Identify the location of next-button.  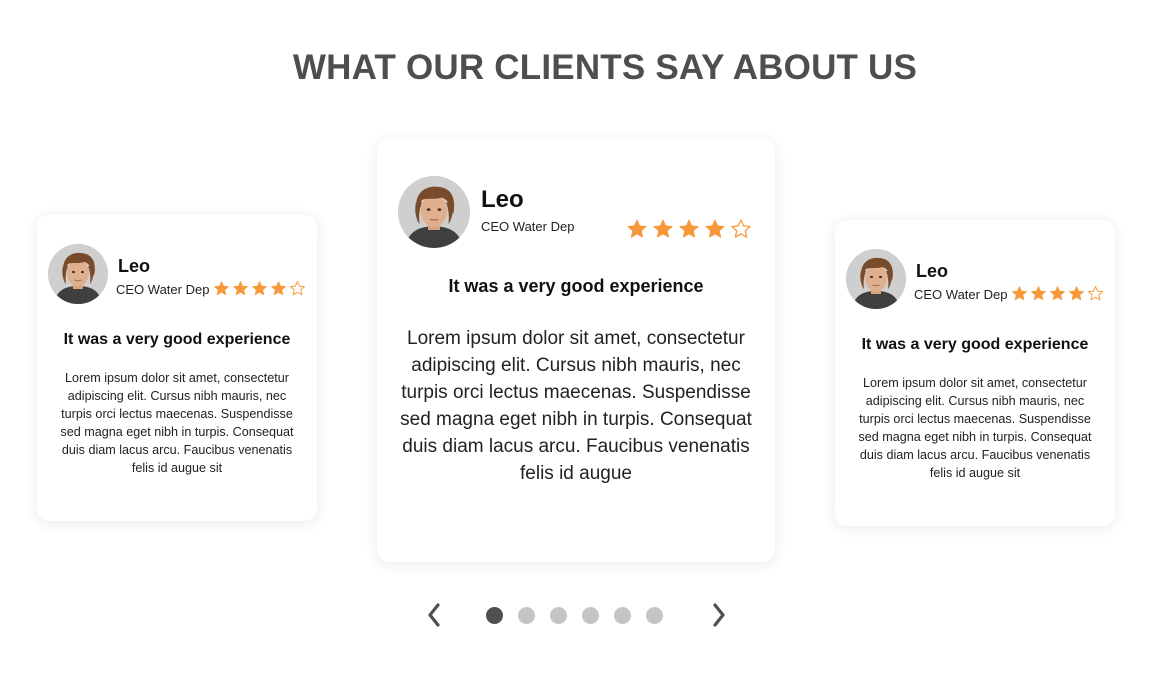
(719, 615).